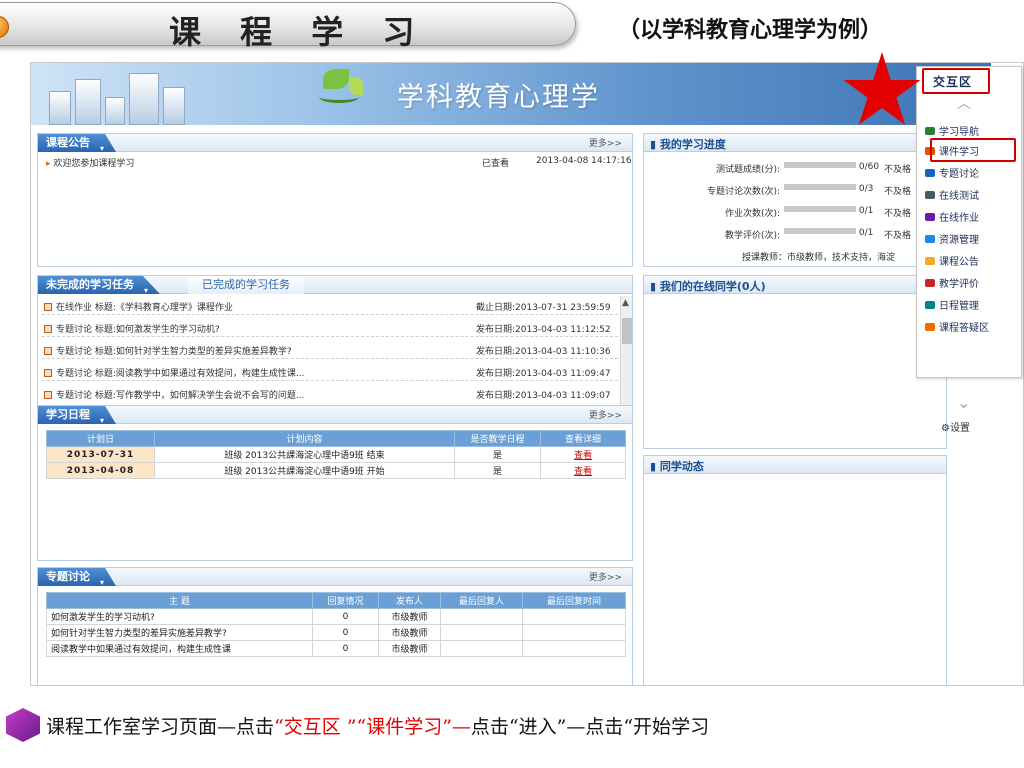  I want to click on notice-icon, so click(930, 261).